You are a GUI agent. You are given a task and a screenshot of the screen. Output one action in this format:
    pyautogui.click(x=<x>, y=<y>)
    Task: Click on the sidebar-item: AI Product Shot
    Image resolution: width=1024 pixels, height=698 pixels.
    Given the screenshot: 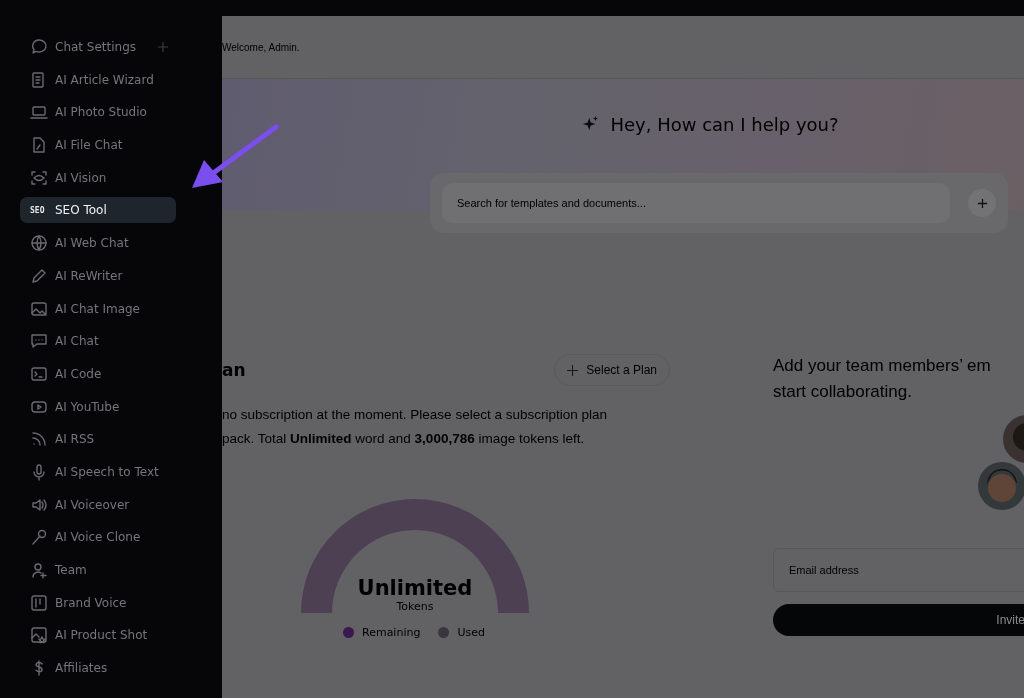 What is the action you would take?
    pyautogui.click(x=98, y=635)
    